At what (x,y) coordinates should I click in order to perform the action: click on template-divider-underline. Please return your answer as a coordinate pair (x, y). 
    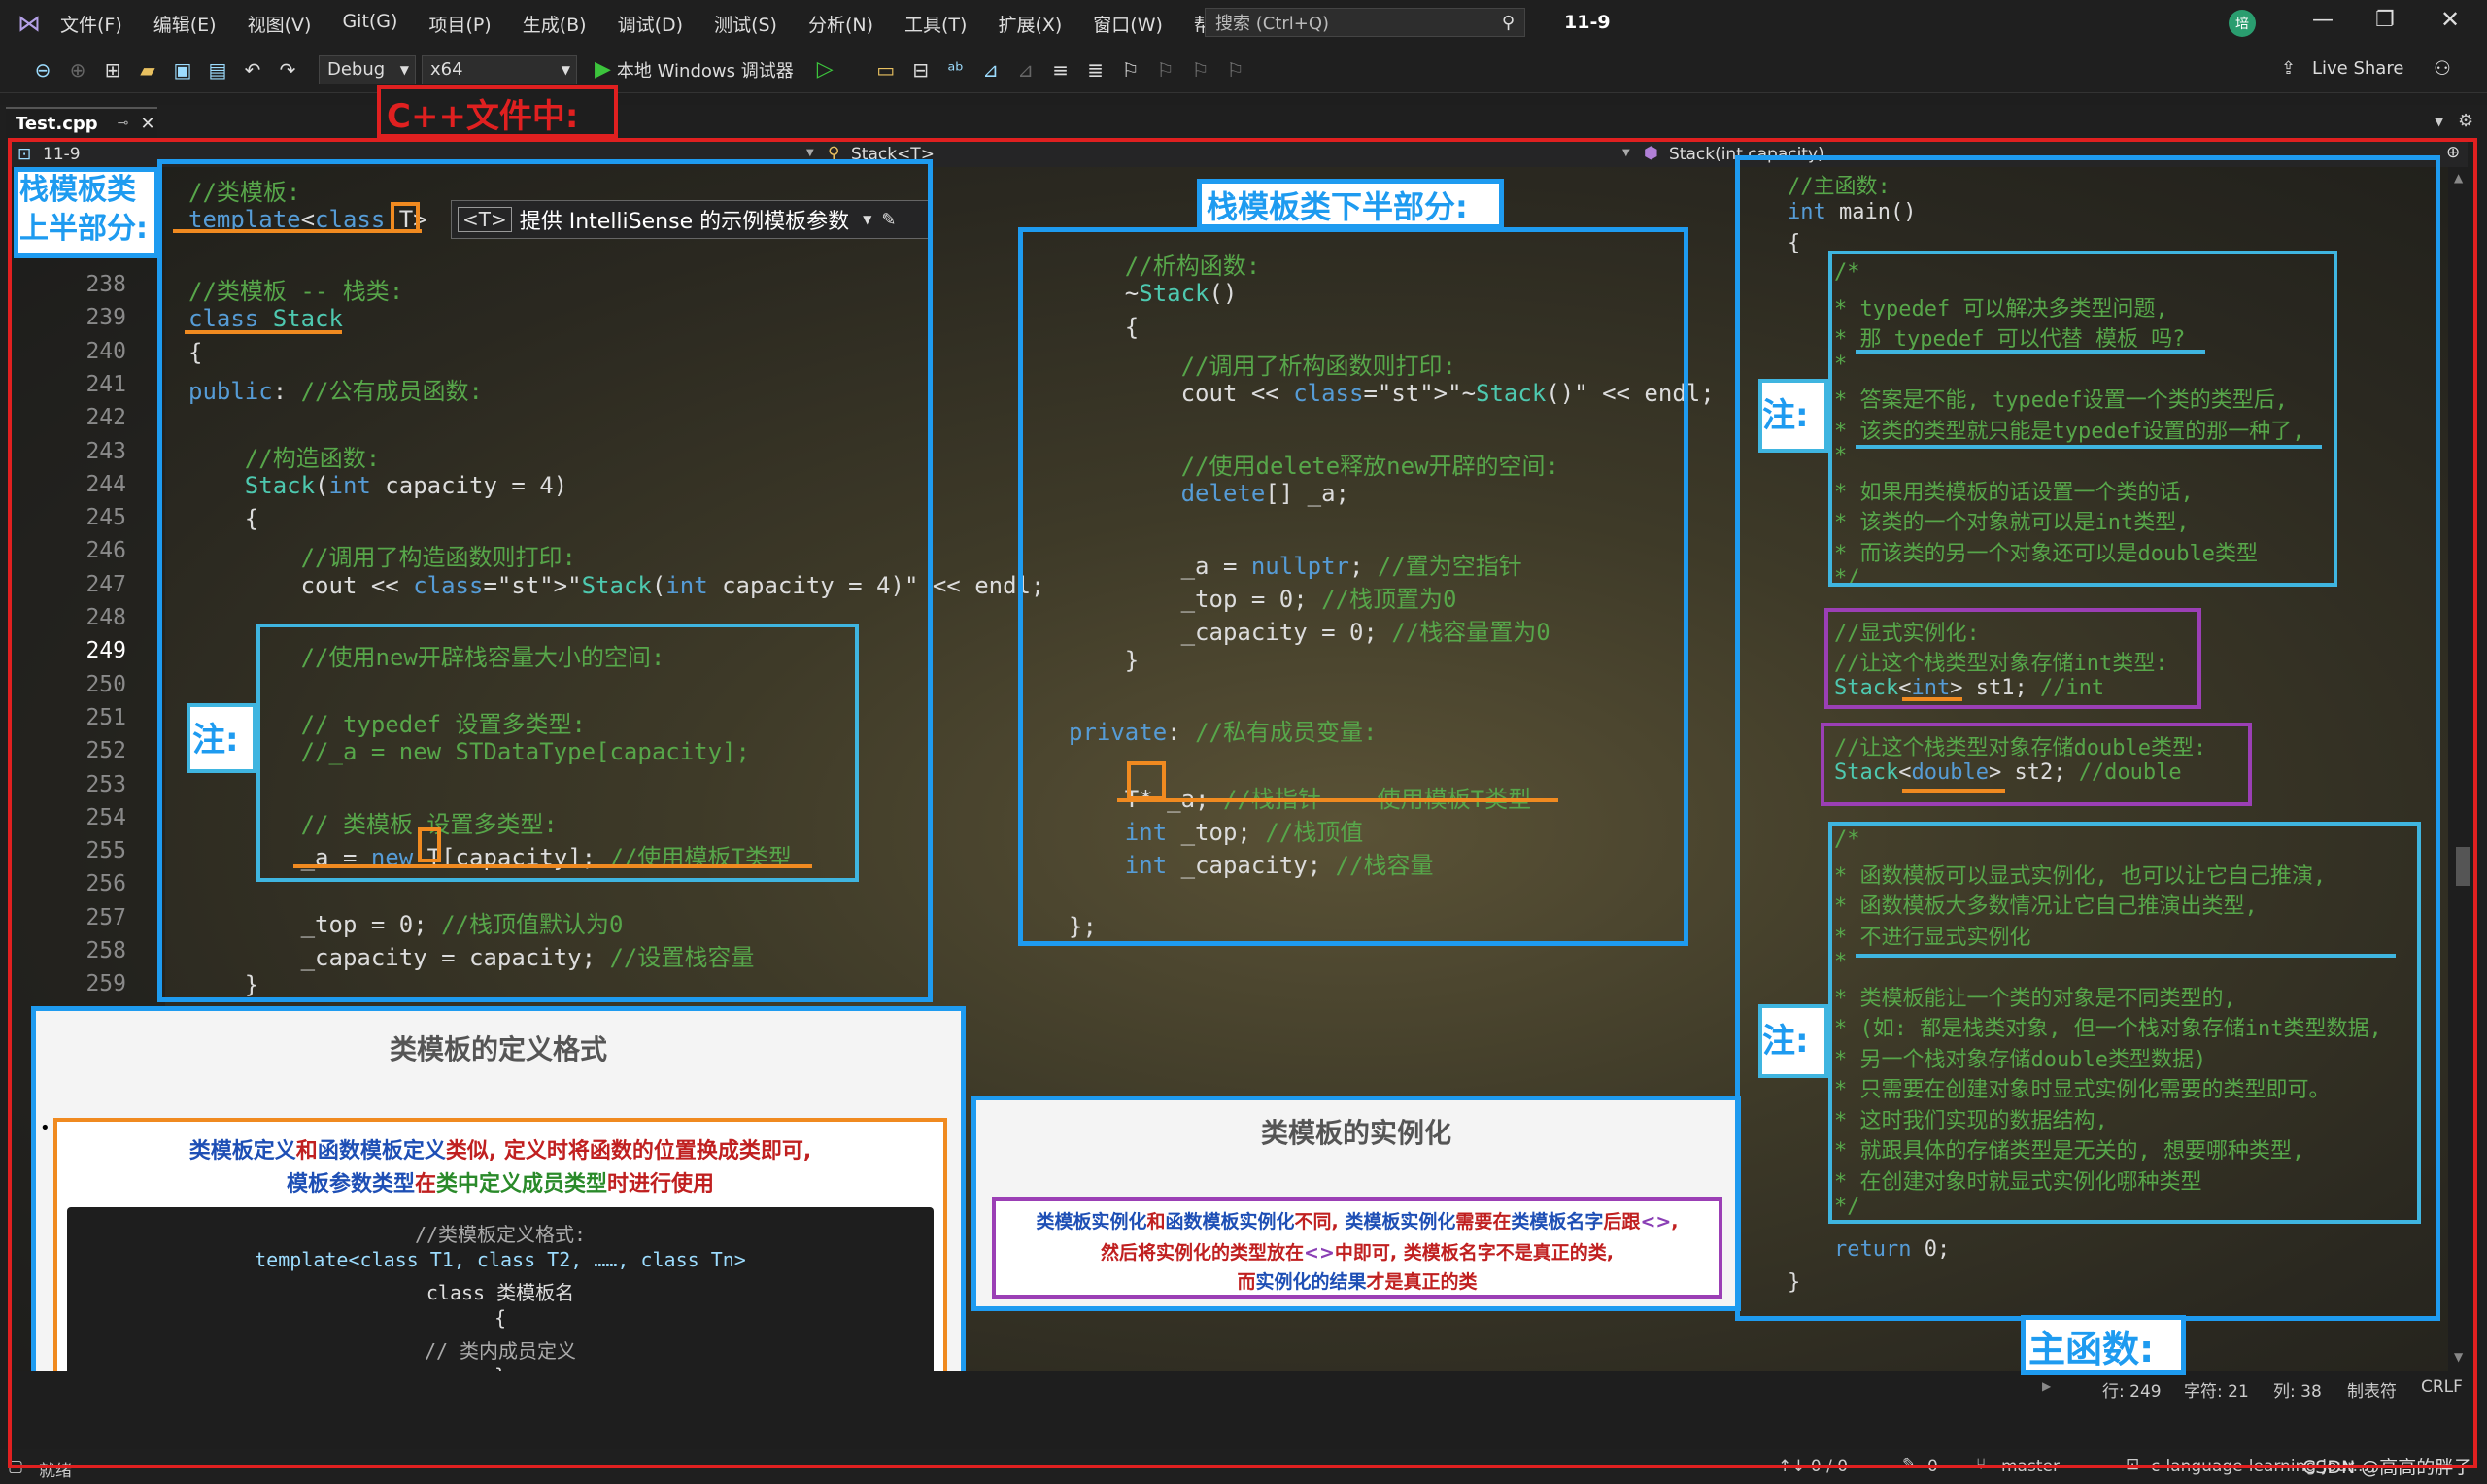
    Looking at the image, I should click on (2126, 956).